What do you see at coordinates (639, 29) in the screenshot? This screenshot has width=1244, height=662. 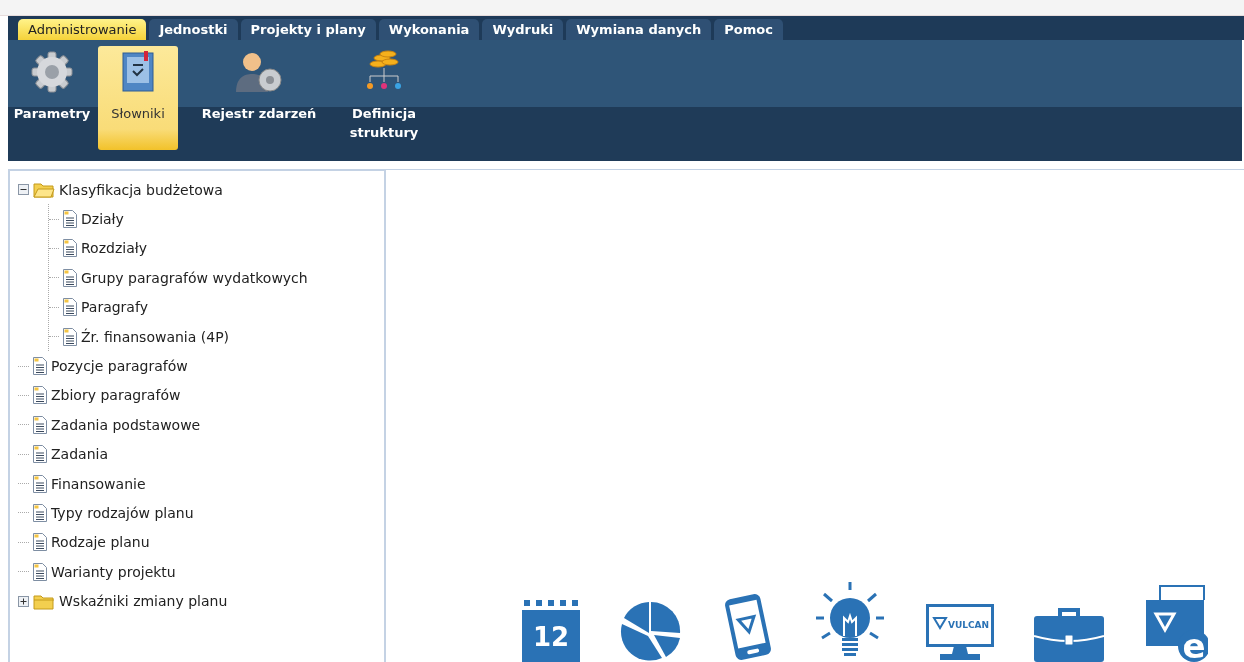 I see `menu-tab: Wymiana danych` at bounding box center [639, 29].